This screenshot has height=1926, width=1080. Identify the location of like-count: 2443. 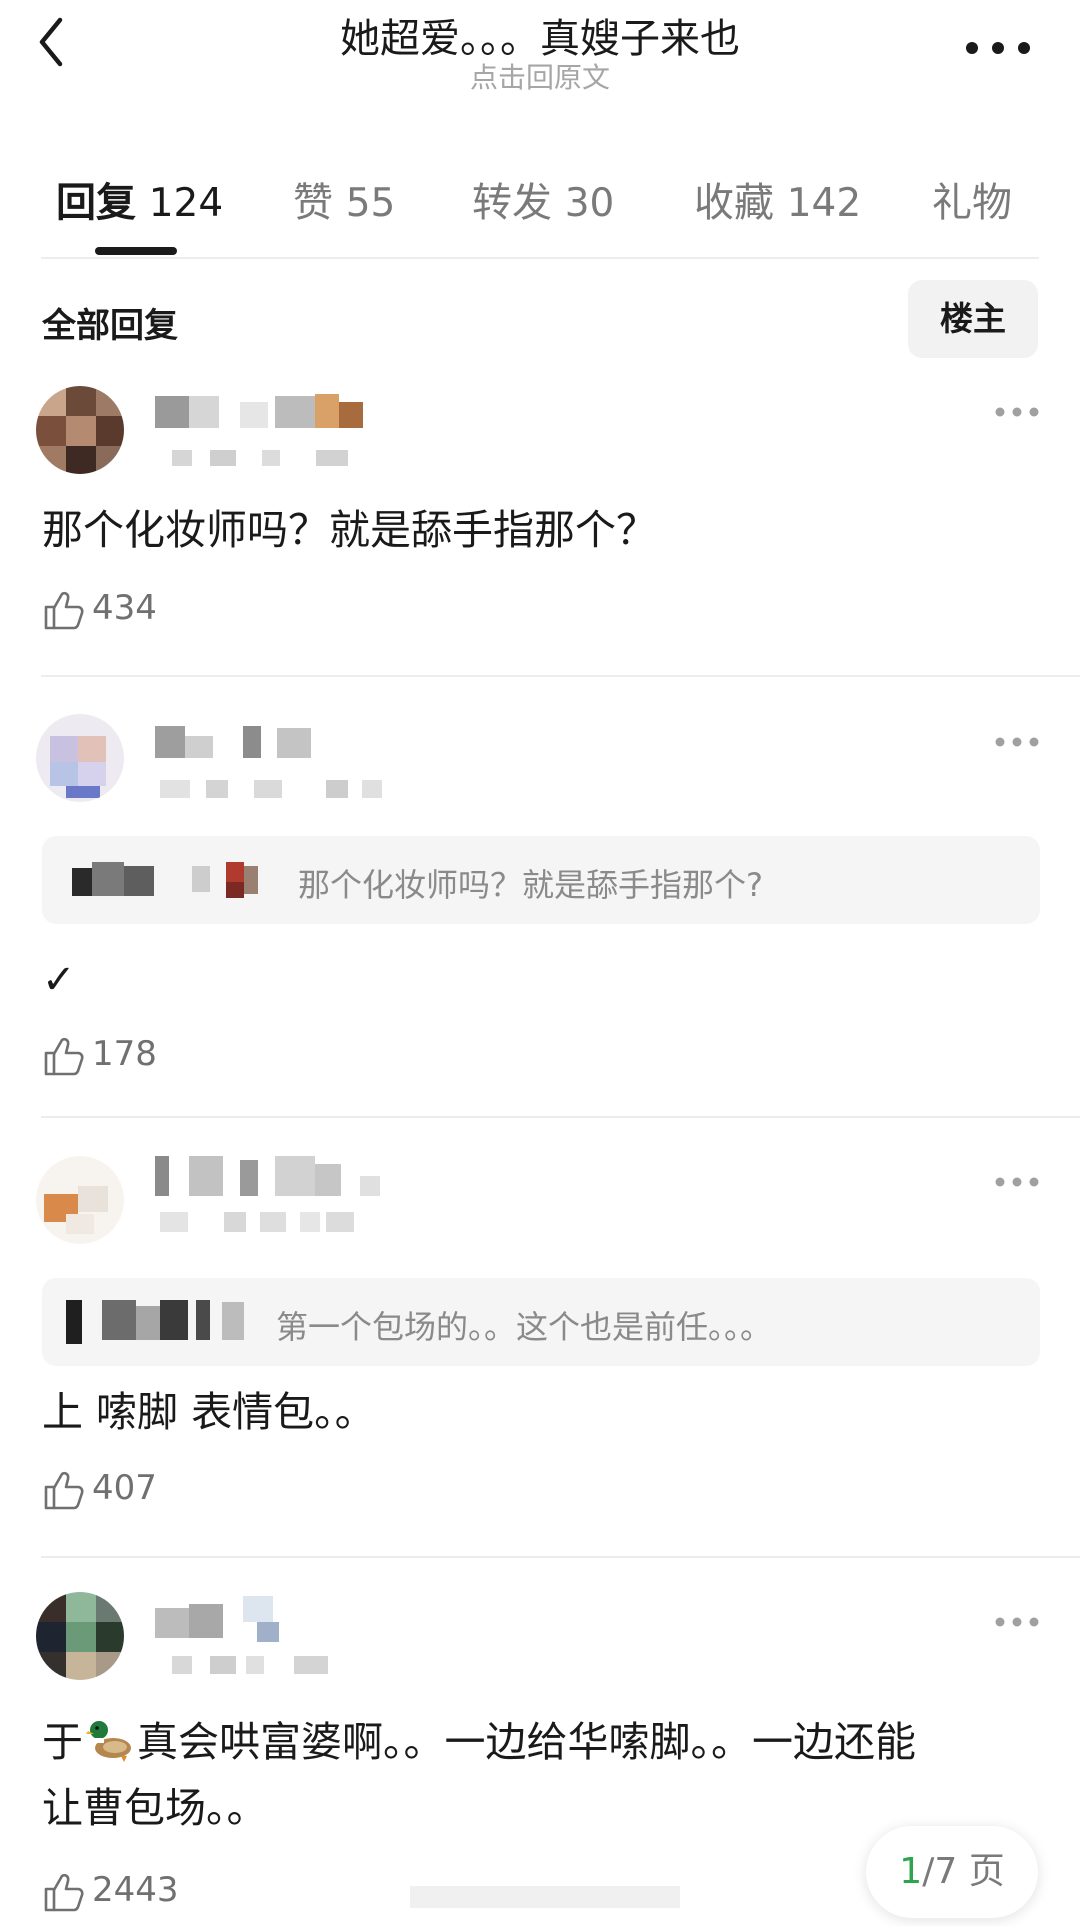
(135, 1890).